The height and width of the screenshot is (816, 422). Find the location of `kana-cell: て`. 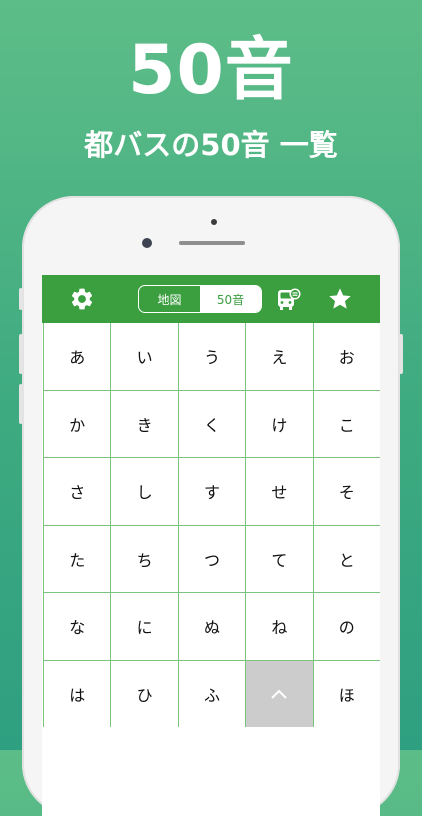

kana-cell: て is located at coordinates (279, 558).